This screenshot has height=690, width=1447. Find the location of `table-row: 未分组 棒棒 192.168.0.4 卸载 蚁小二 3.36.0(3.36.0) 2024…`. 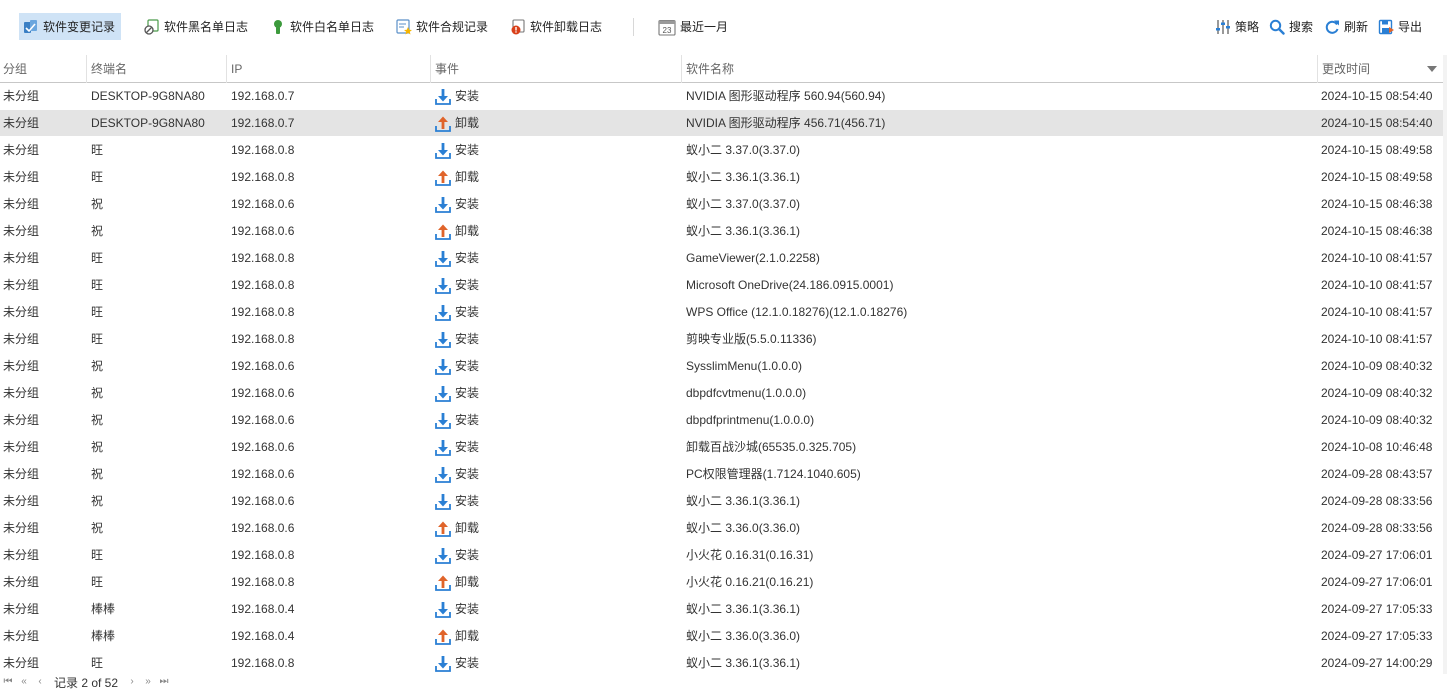

table-row: 未分组 棒棒 192.168.0.4 卸载 蚁小二 3.36.0(3.36.0) 2024… is located at coordinates (721, 636).